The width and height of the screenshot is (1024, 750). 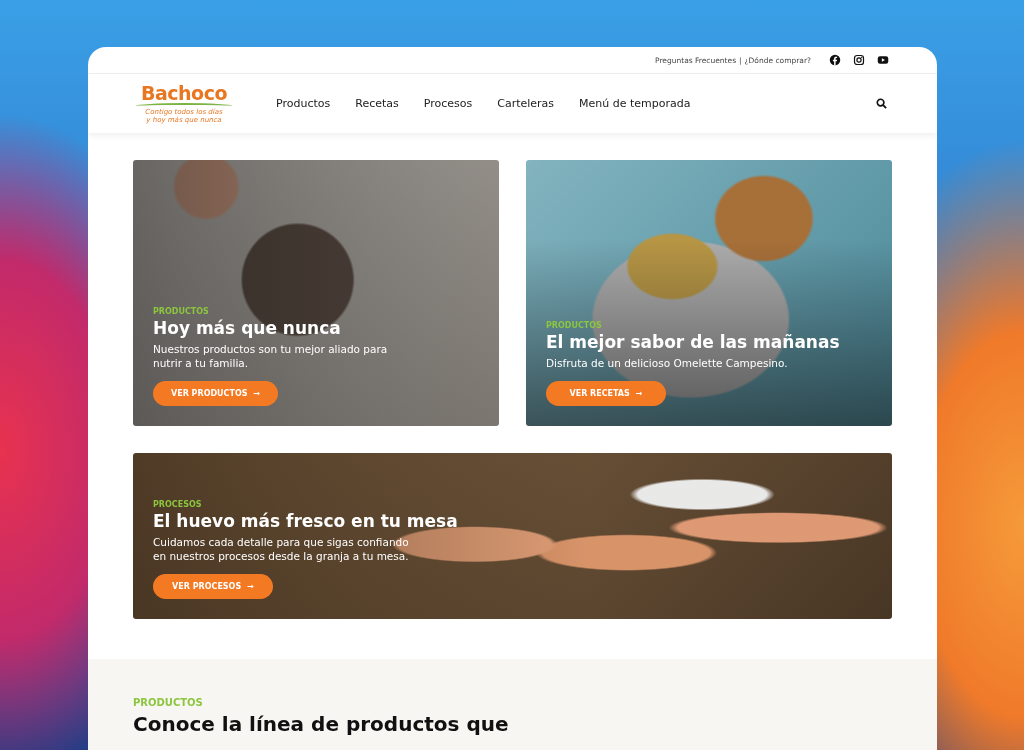 What do you see at coordinates (247, 327) in the screenshot?
I see `card-title: Hoy más que nunca` at bounding box center [247, 327].